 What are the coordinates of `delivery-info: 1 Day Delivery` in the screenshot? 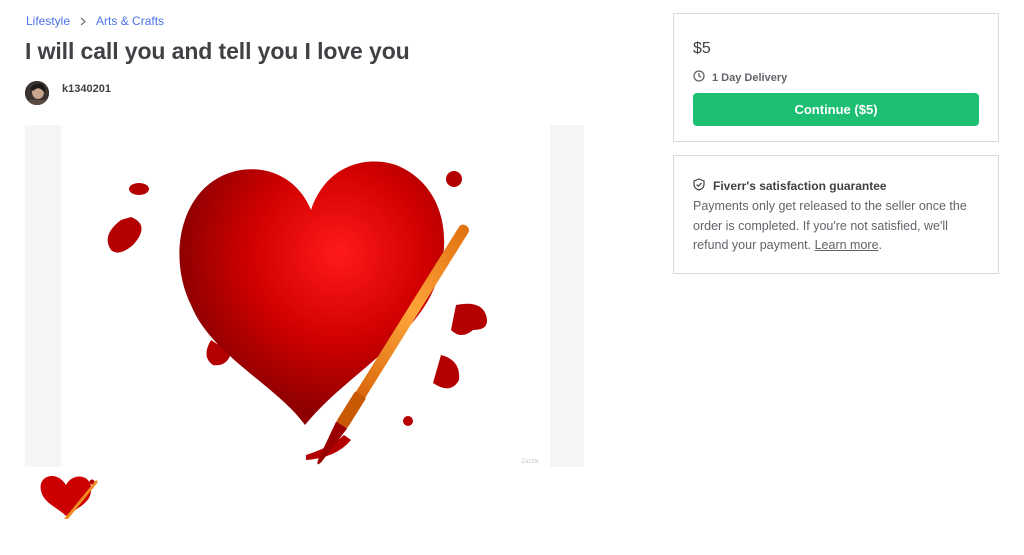 It's located at (740, 77).